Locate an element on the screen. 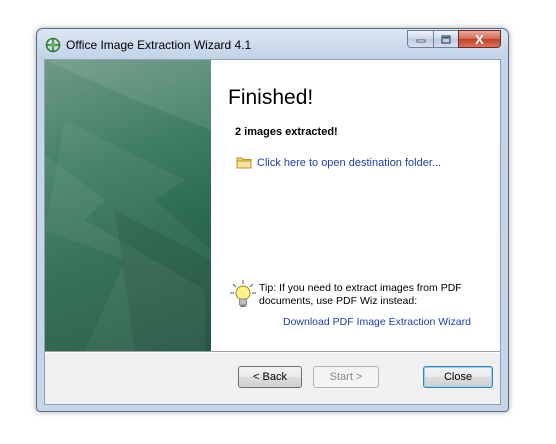 Image resolution: width=556 pixels, height=444 pixels. minimize-button is located at coordinates (420, 39).